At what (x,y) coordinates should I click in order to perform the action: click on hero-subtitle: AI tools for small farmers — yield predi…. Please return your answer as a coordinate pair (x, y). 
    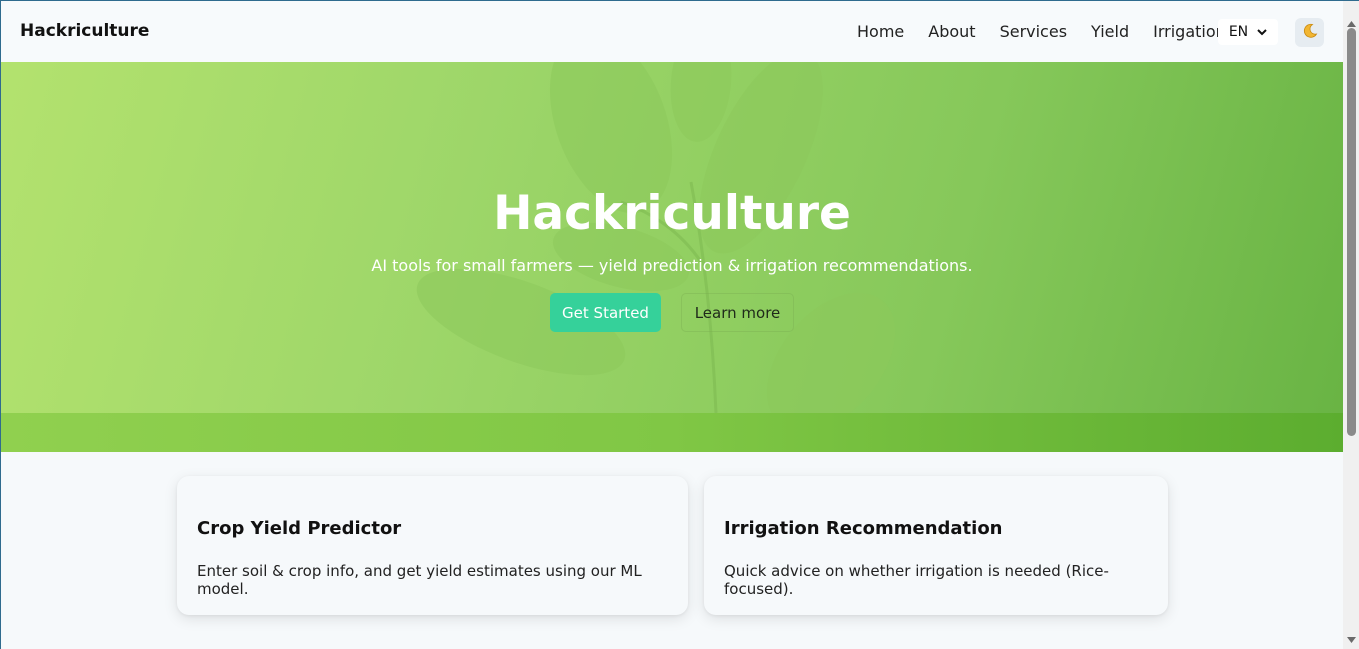
    Looking at the image, I should click on (672, 265).